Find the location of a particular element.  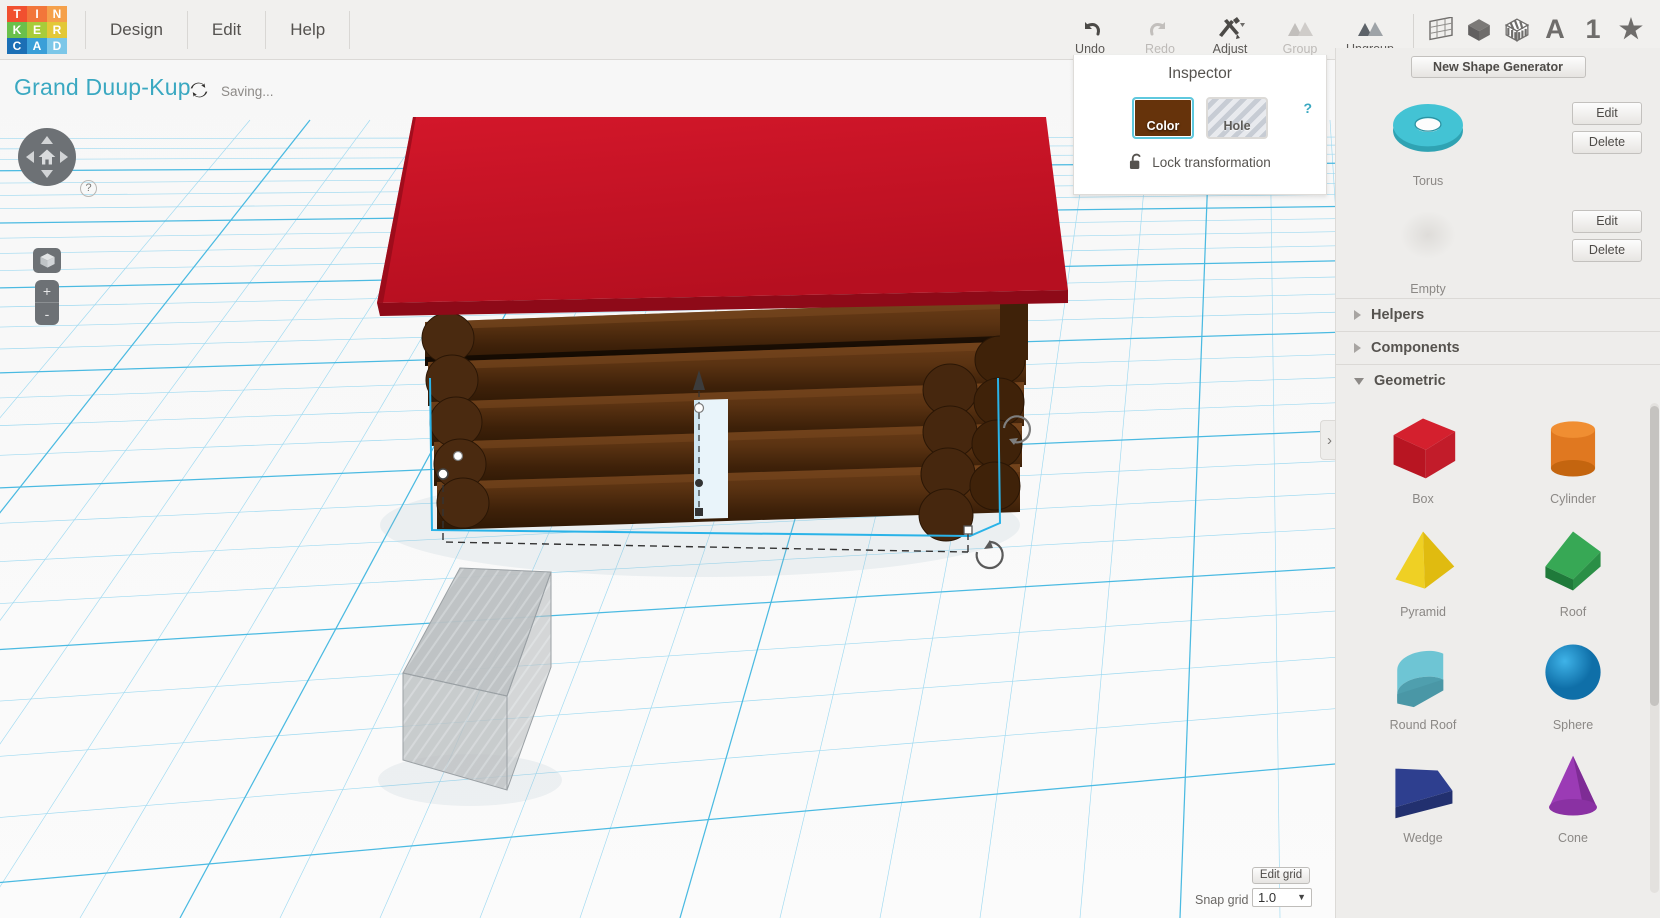

nav-right-arrow-icon is located at coordinates (64, 157).